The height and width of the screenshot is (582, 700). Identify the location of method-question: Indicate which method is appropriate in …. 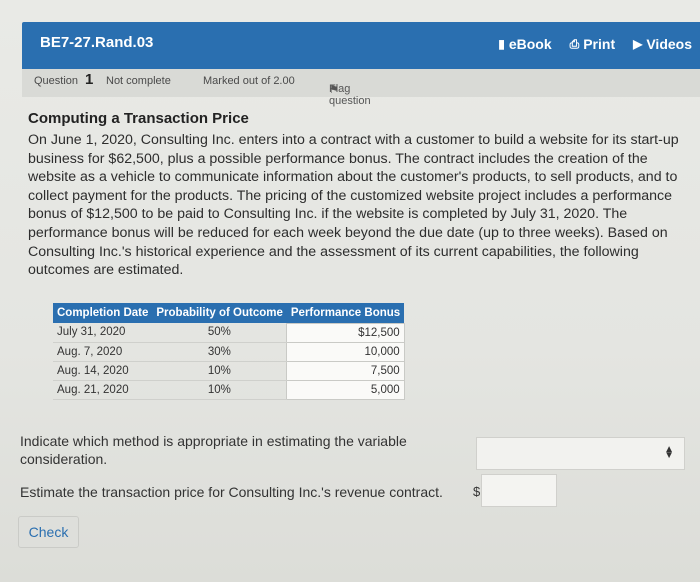
(213, 450).